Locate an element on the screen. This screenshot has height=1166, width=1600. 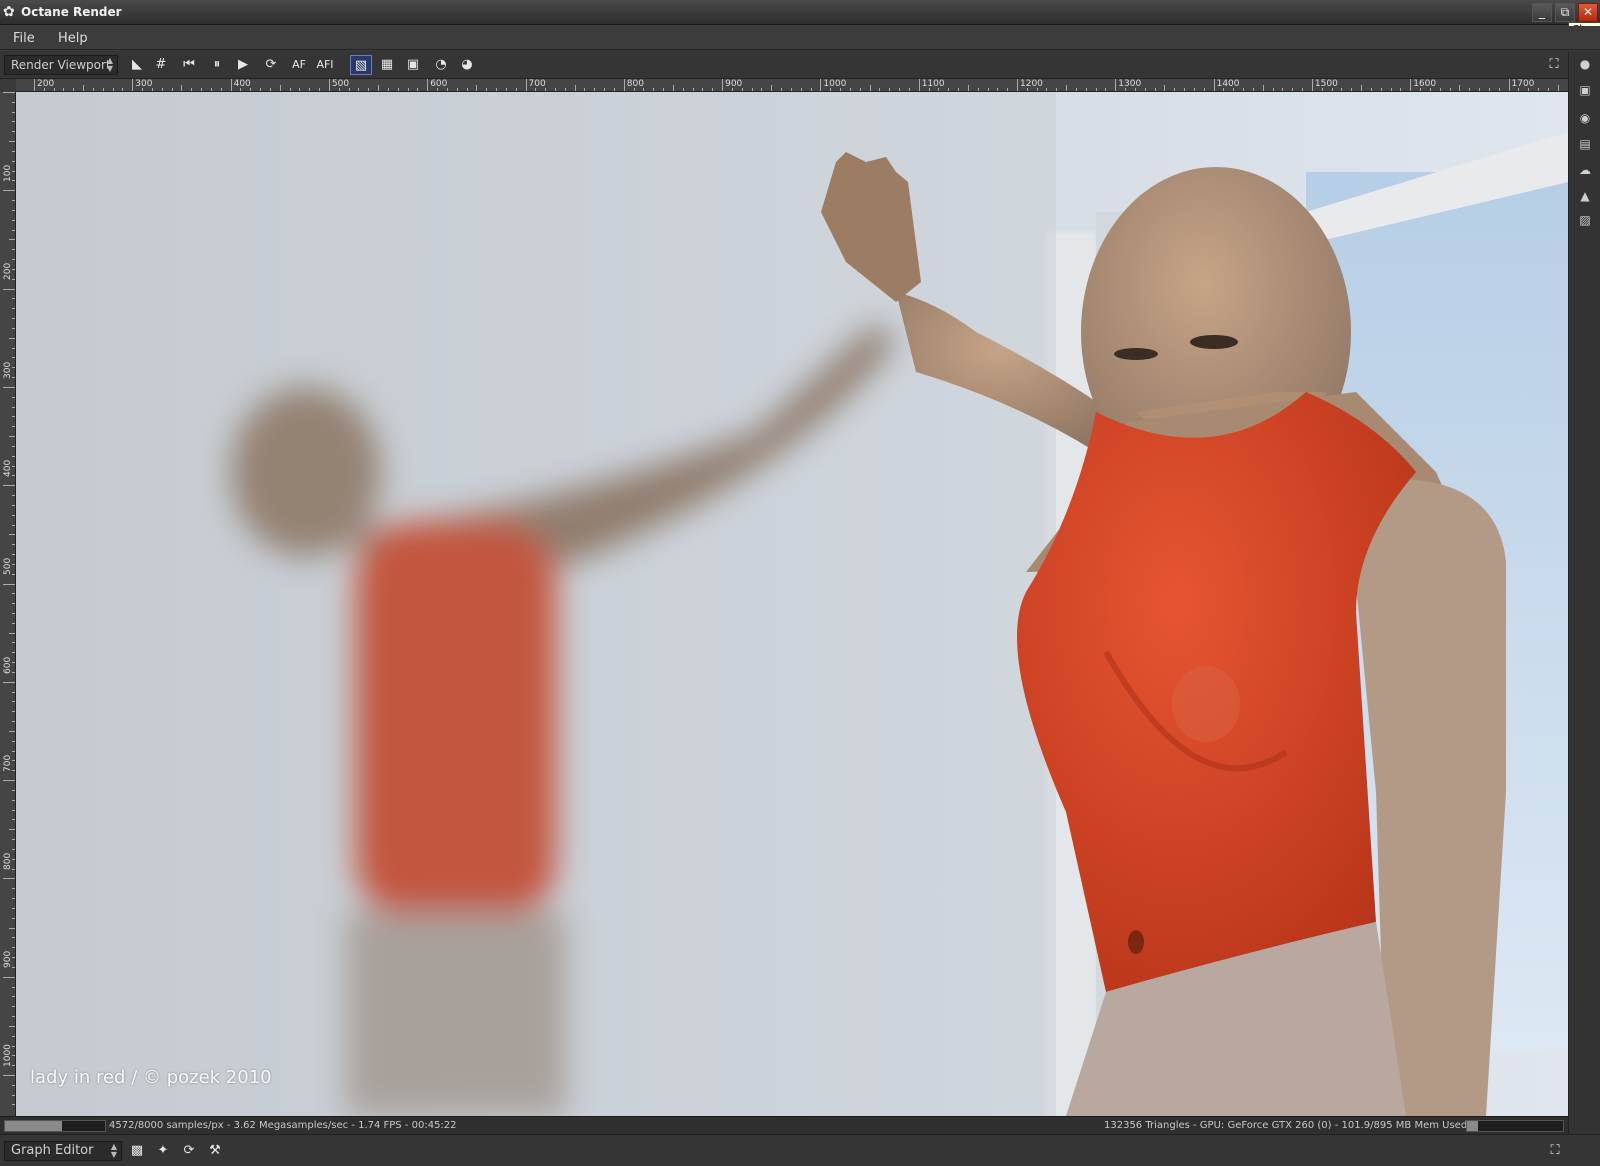
material-icon: ▤ is located at coordinates (1585, 144).